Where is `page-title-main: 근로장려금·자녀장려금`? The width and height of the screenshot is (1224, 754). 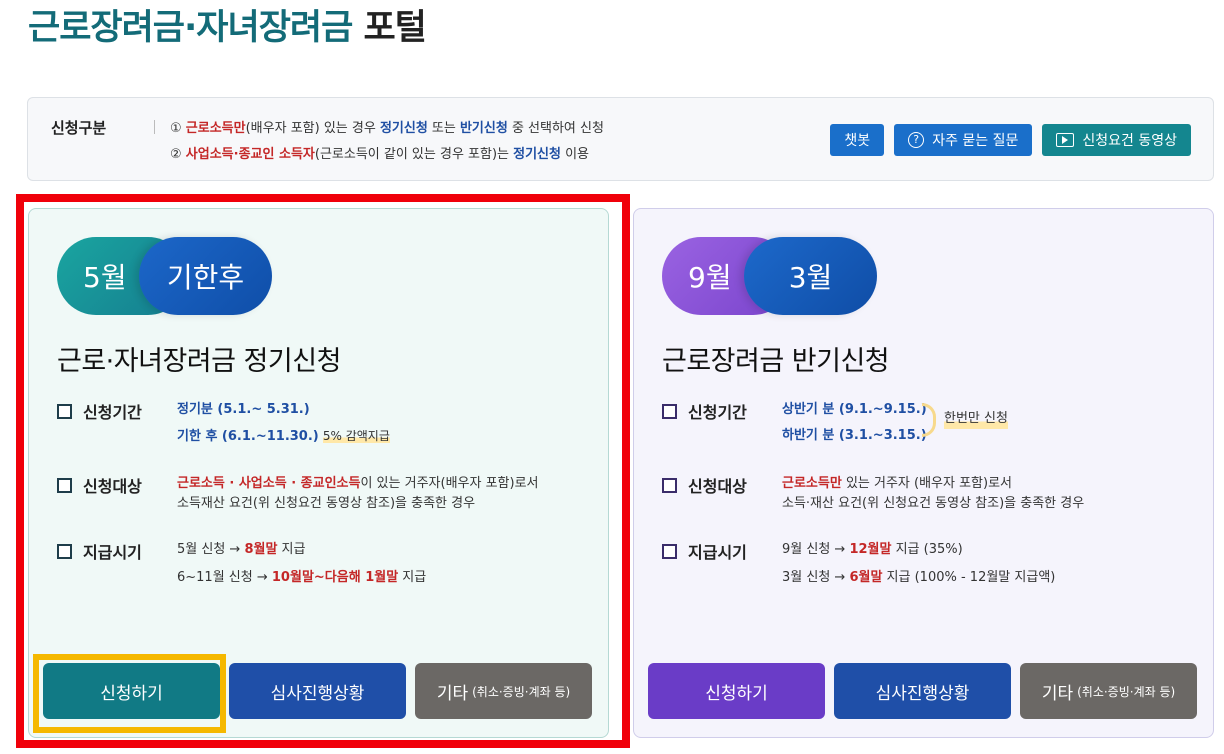
page-title-main: 근로장려금·자녀장려금 is located at coordinates (190, 28).